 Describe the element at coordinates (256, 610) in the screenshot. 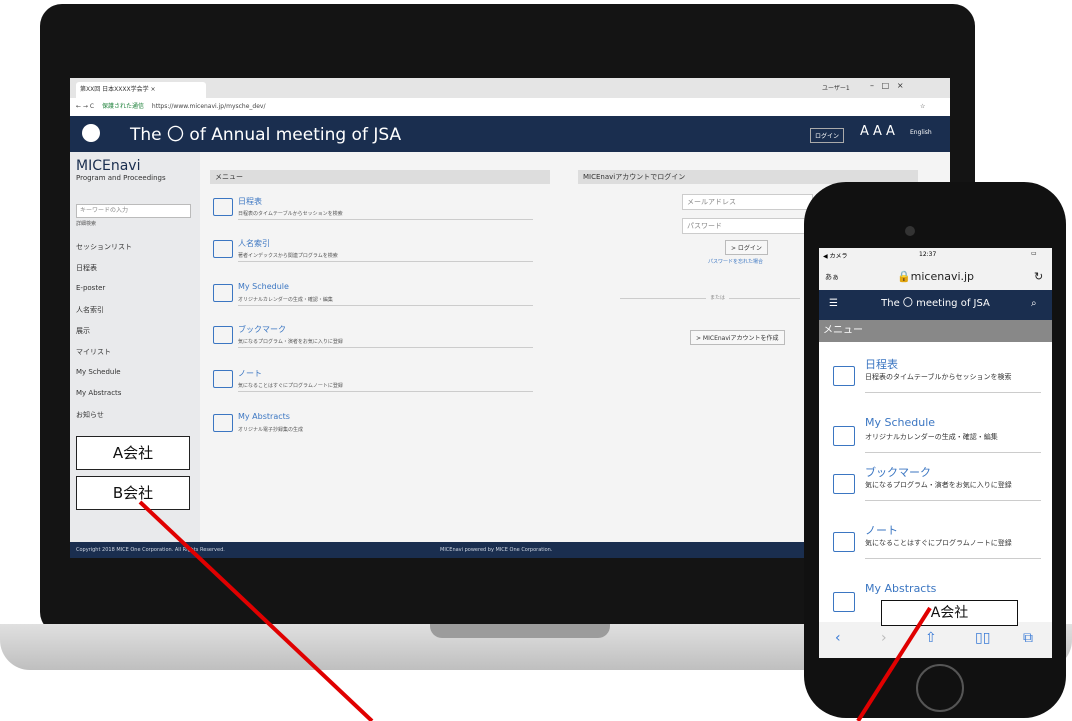

I see `annotation-line-b` at that location.